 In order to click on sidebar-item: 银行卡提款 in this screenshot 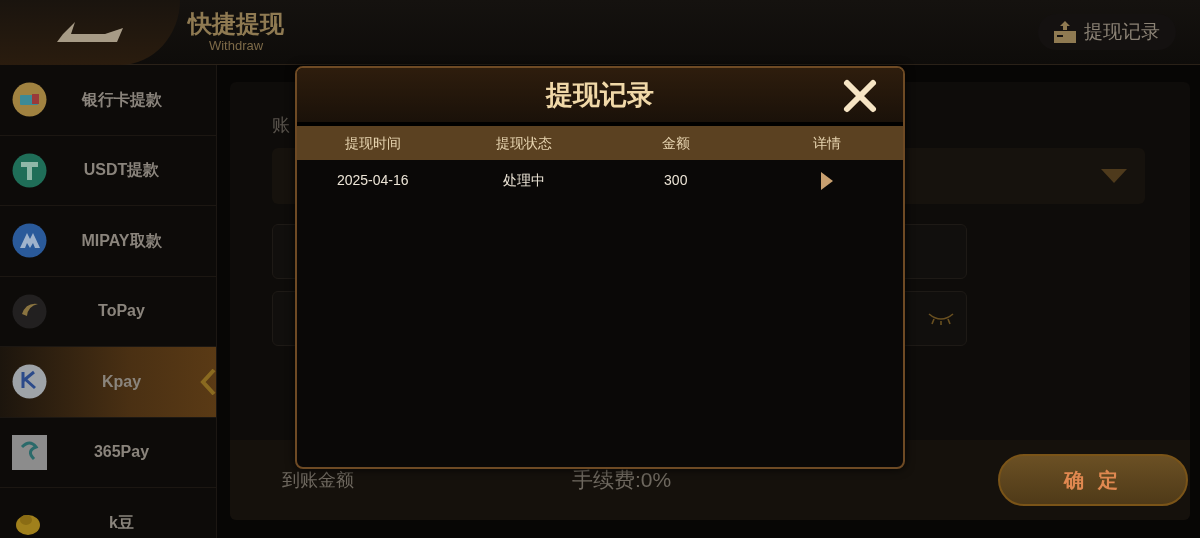, I will do `click(108, 100)`.